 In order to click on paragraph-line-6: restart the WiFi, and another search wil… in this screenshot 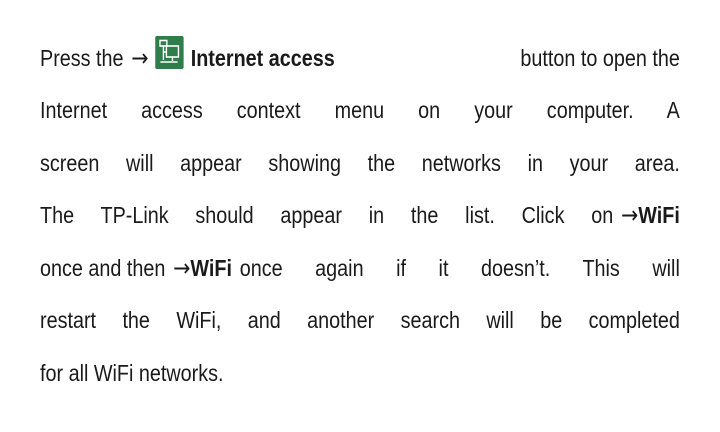, I will do `click(360, 320)`.